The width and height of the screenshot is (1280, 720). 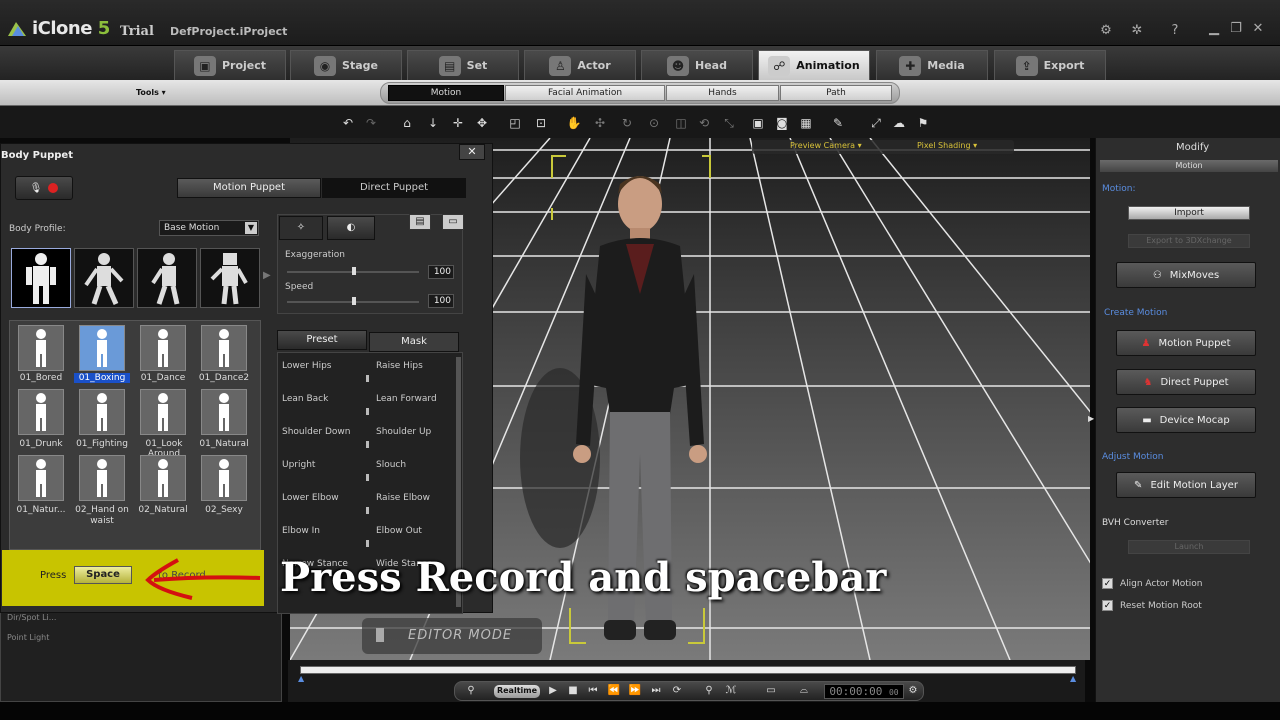 What do you see at coordinates (249, 188) in the screenshot?
I see `tab-motion-puppet: Motion Puppet` at bounding box center [249, 188].